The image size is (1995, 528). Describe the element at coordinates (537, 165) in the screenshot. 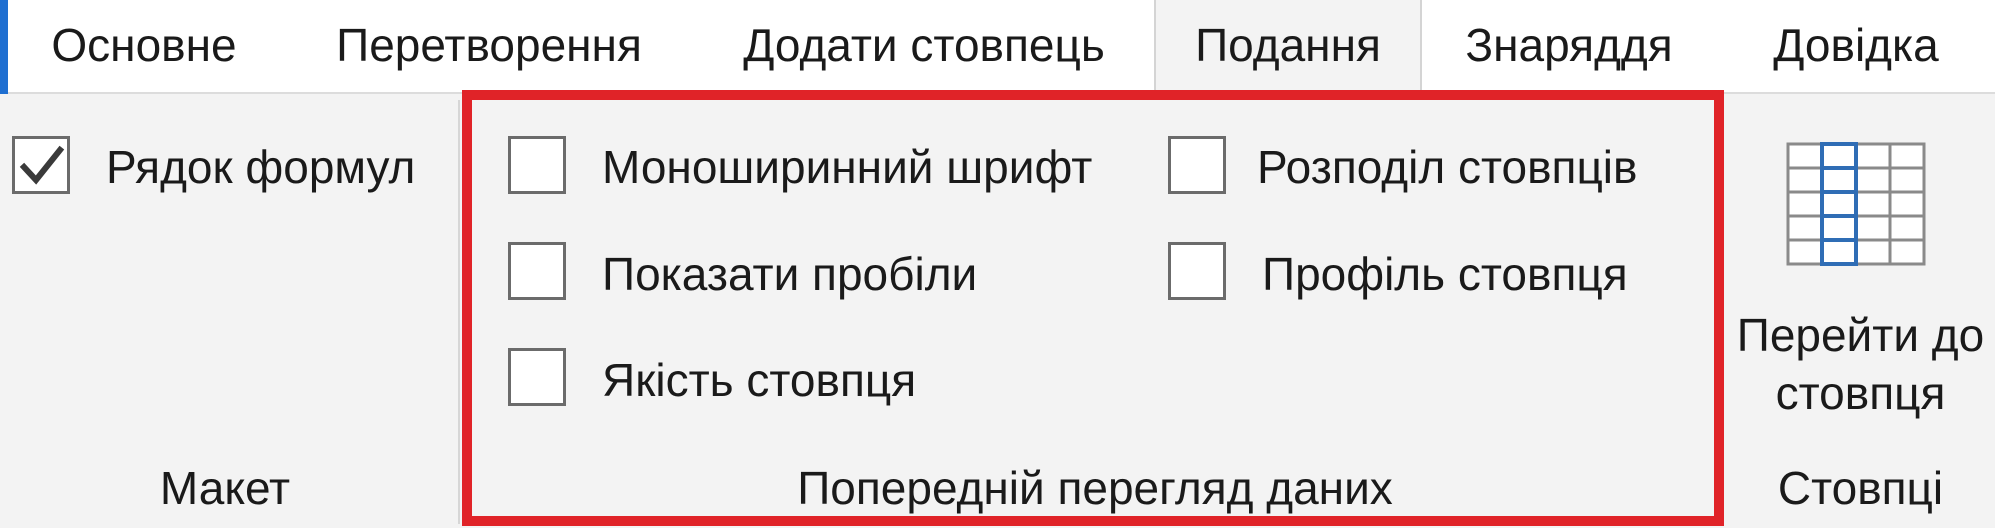

I see `monospaced-checkbox` at that location.